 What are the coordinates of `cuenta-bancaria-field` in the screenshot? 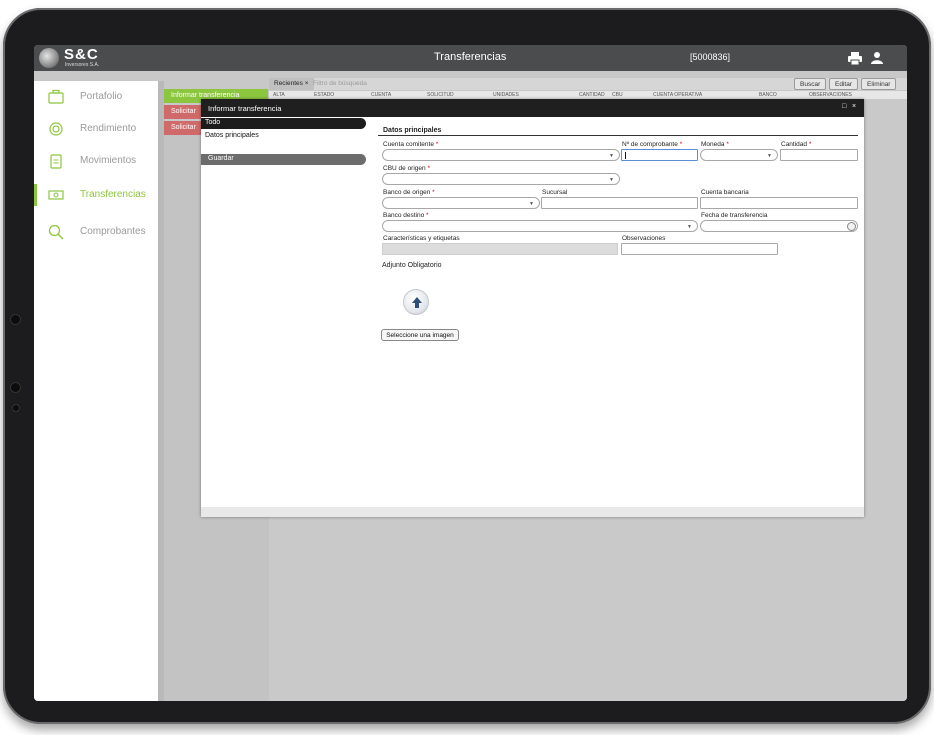 It's located at (779, 203).